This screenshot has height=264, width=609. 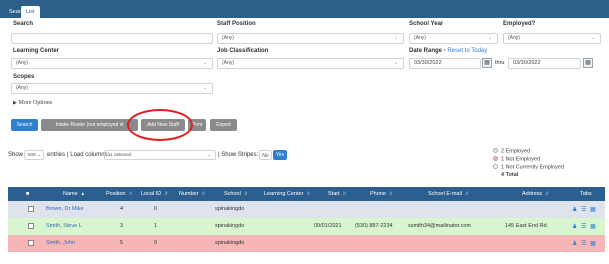 What do you see at coordinates (22, 88) in the screenshot?
I see `scopes-value: (Any)` at bounding box center [22, 88].